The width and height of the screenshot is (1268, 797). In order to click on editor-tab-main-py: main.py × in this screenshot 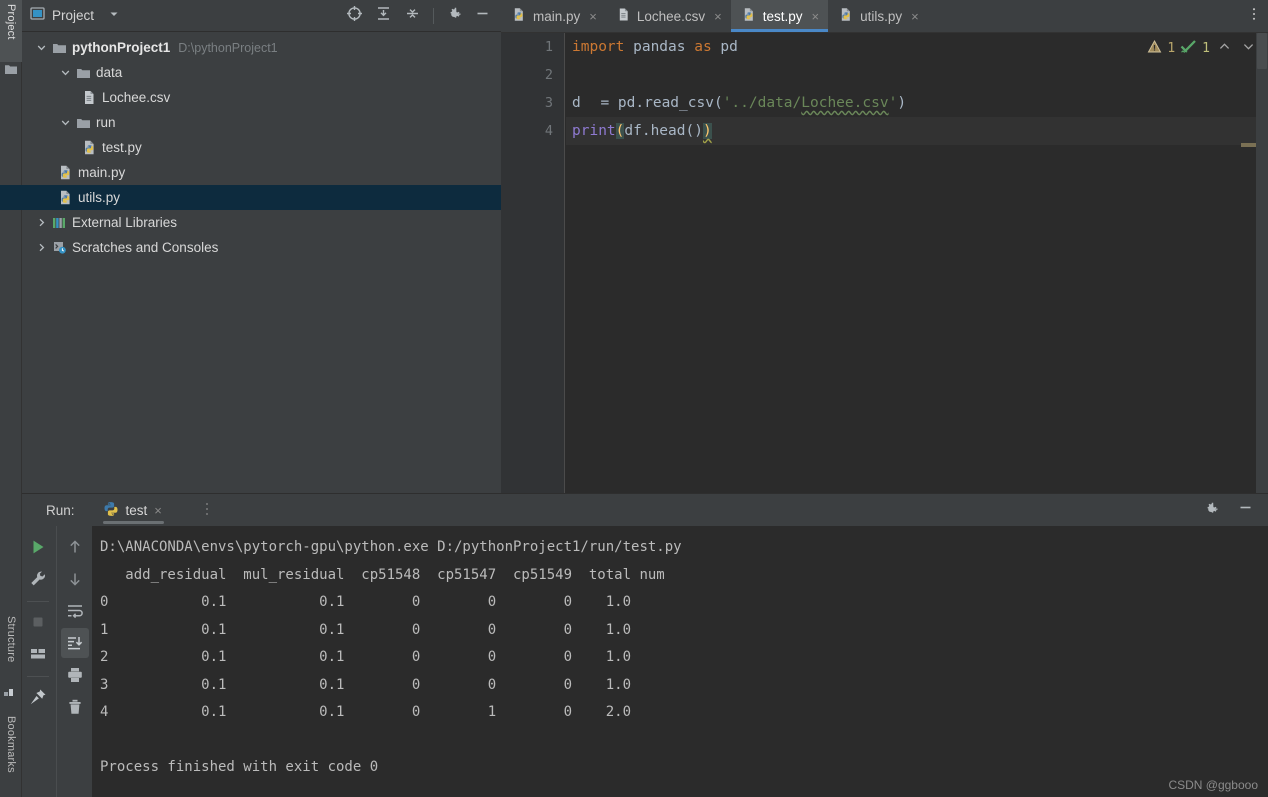, I will do `click(553, 16)`.